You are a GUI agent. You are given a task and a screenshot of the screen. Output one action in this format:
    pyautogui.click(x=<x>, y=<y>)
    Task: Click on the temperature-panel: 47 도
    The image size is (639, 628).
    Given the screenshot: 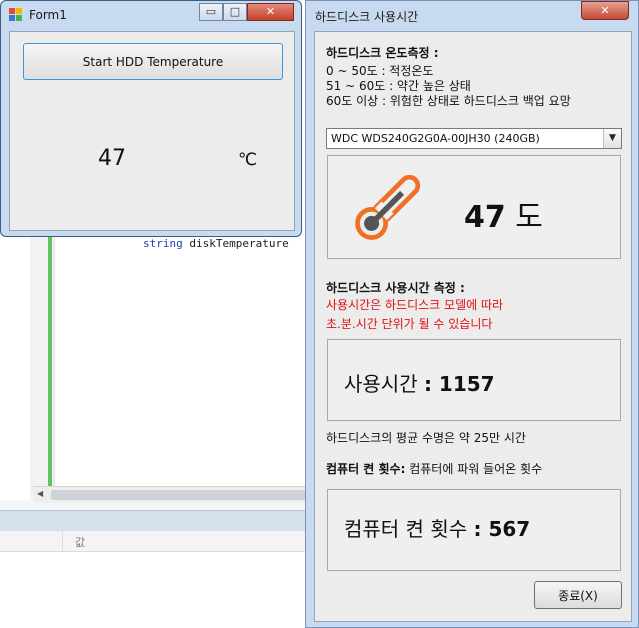 What is the action you would take?
    pyautogui.click(x=474, y=207)
    